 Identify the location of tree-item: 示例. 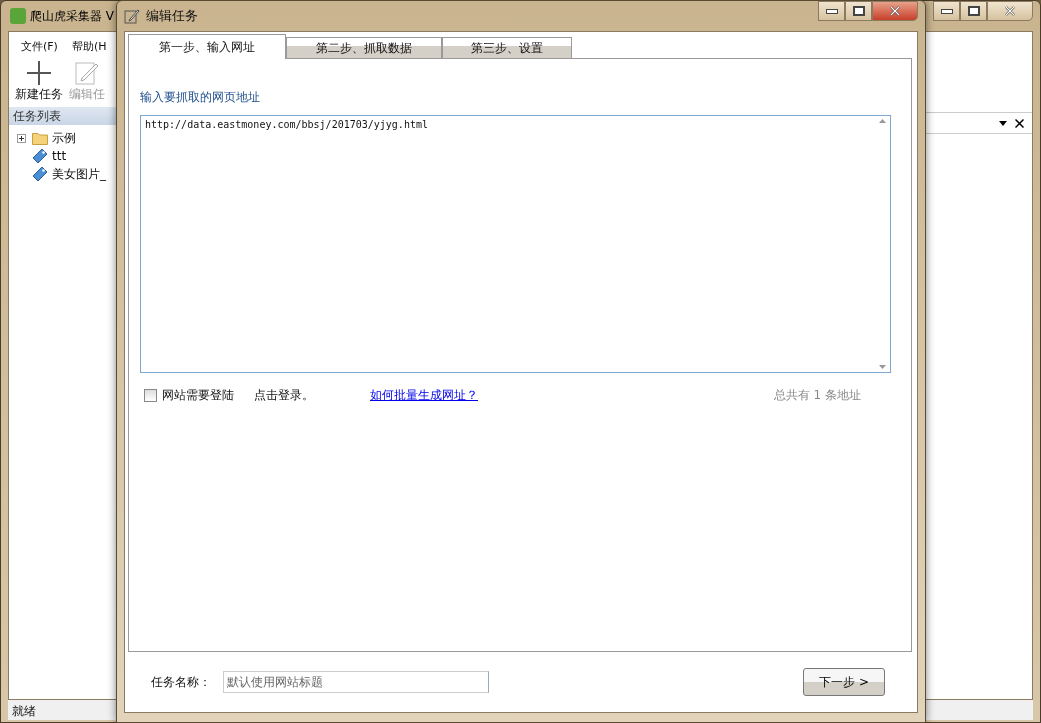
(64, 138).